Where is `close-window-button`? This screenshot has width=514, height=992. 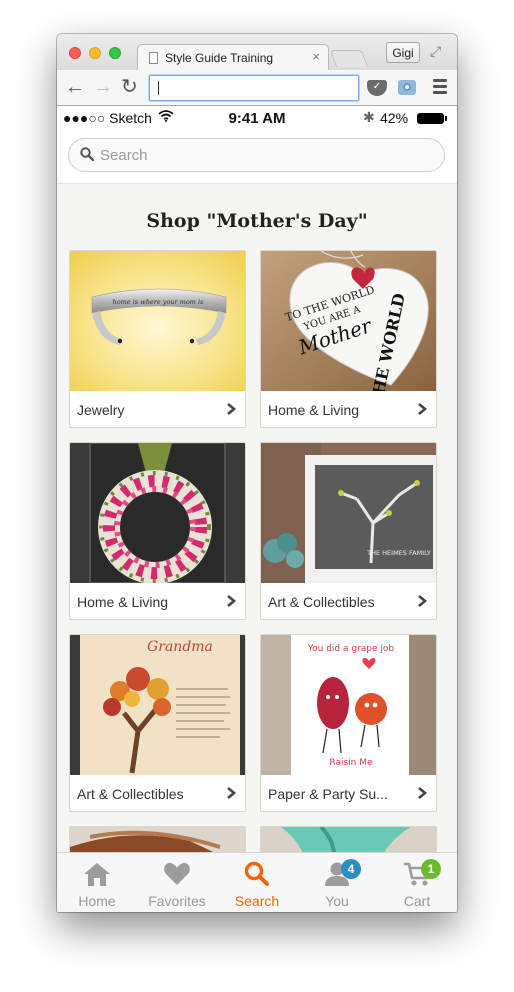 close-window-button is located at coordinates (75, 53).